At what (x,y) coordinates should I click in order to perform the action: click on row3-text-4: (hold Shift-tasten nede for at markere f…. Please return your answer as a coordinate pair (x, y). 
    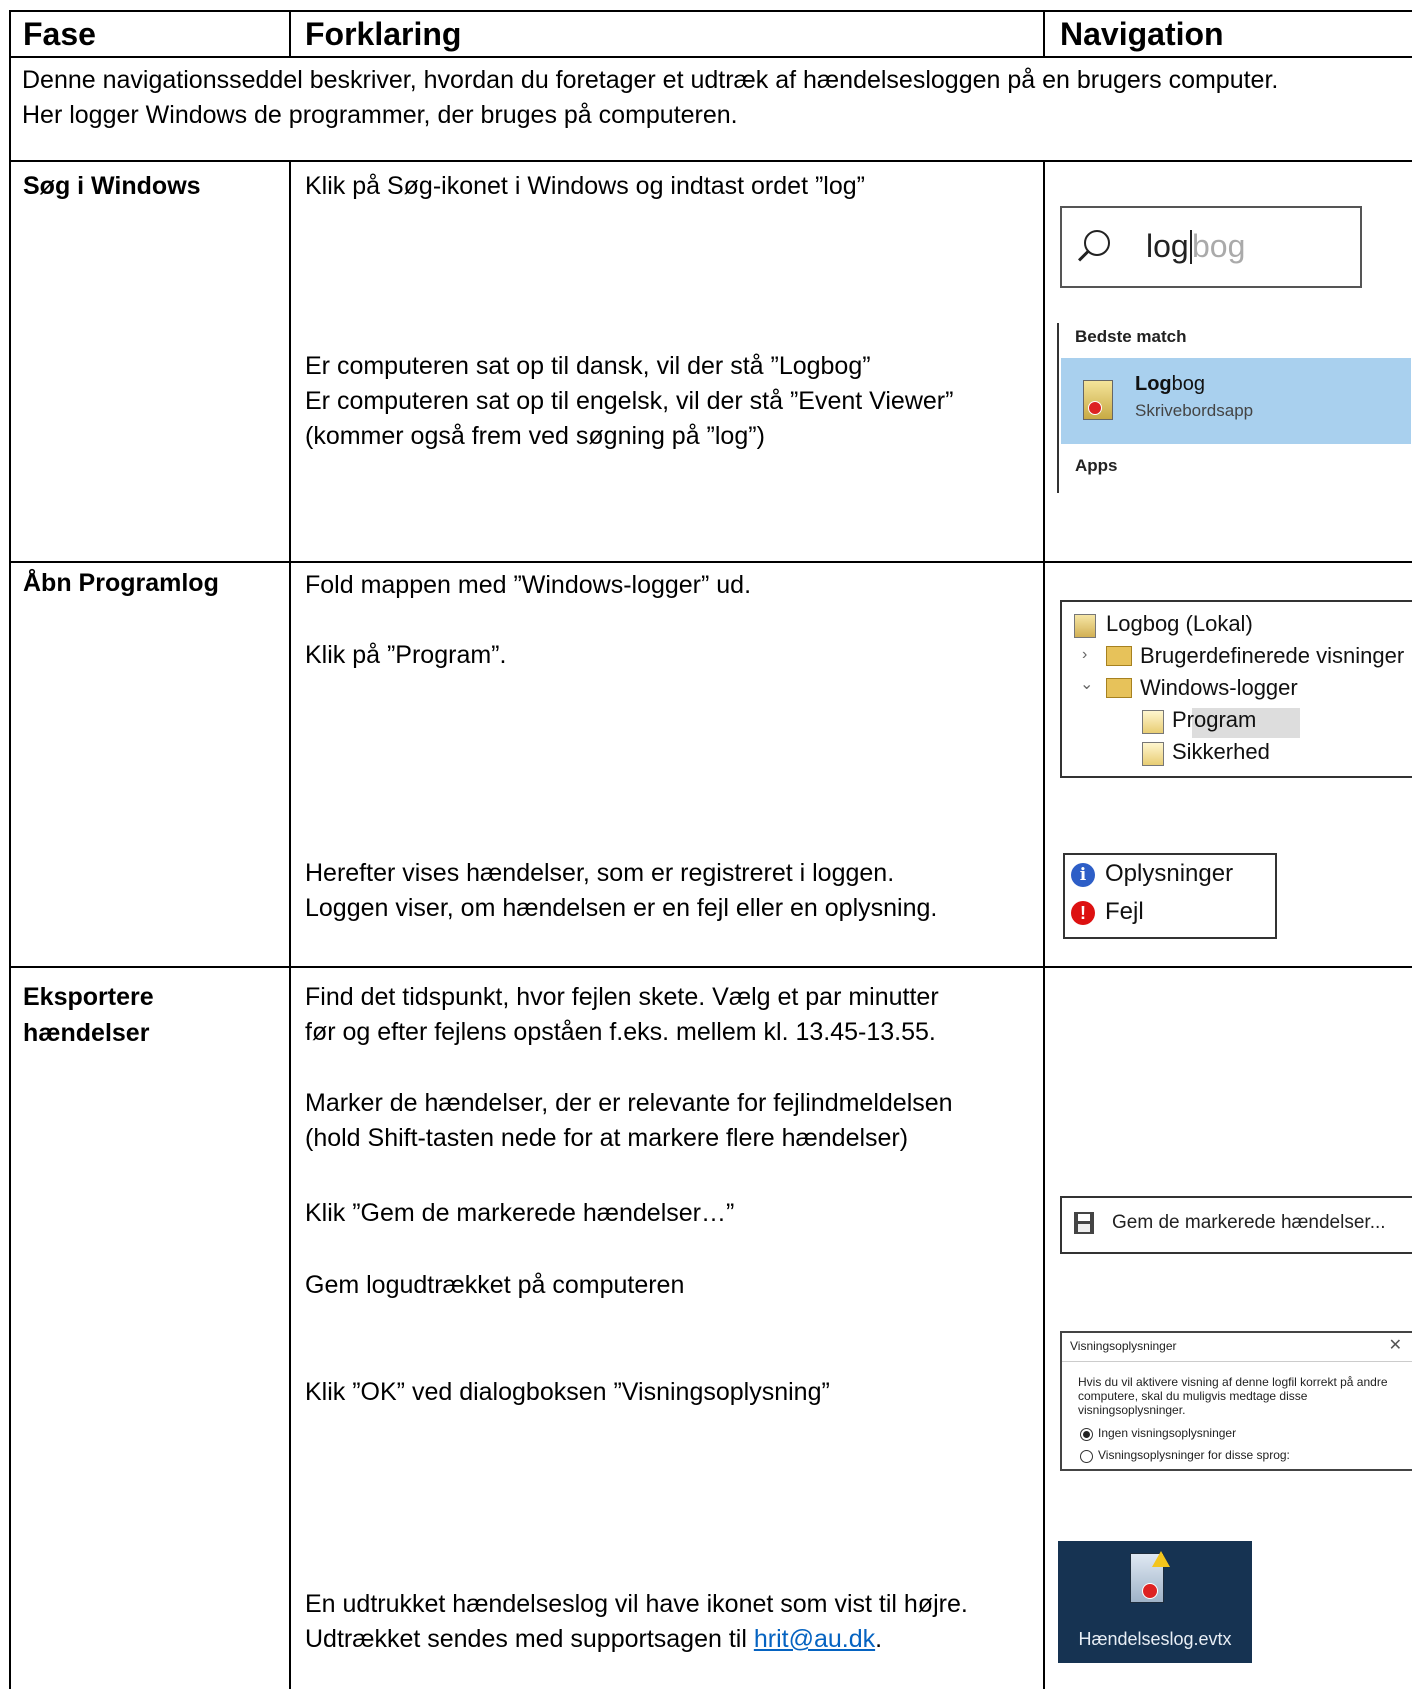
    Looking at the image, I should click on (607, 1138).